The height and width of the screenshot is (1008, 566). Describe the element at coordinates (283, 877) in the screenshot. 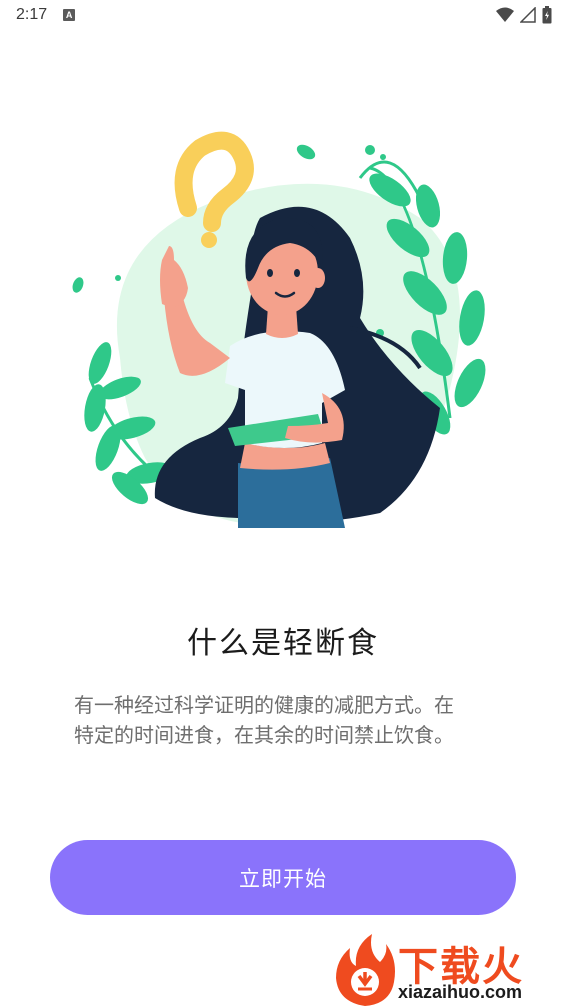

I see `start-button: 立即开始` at that location.